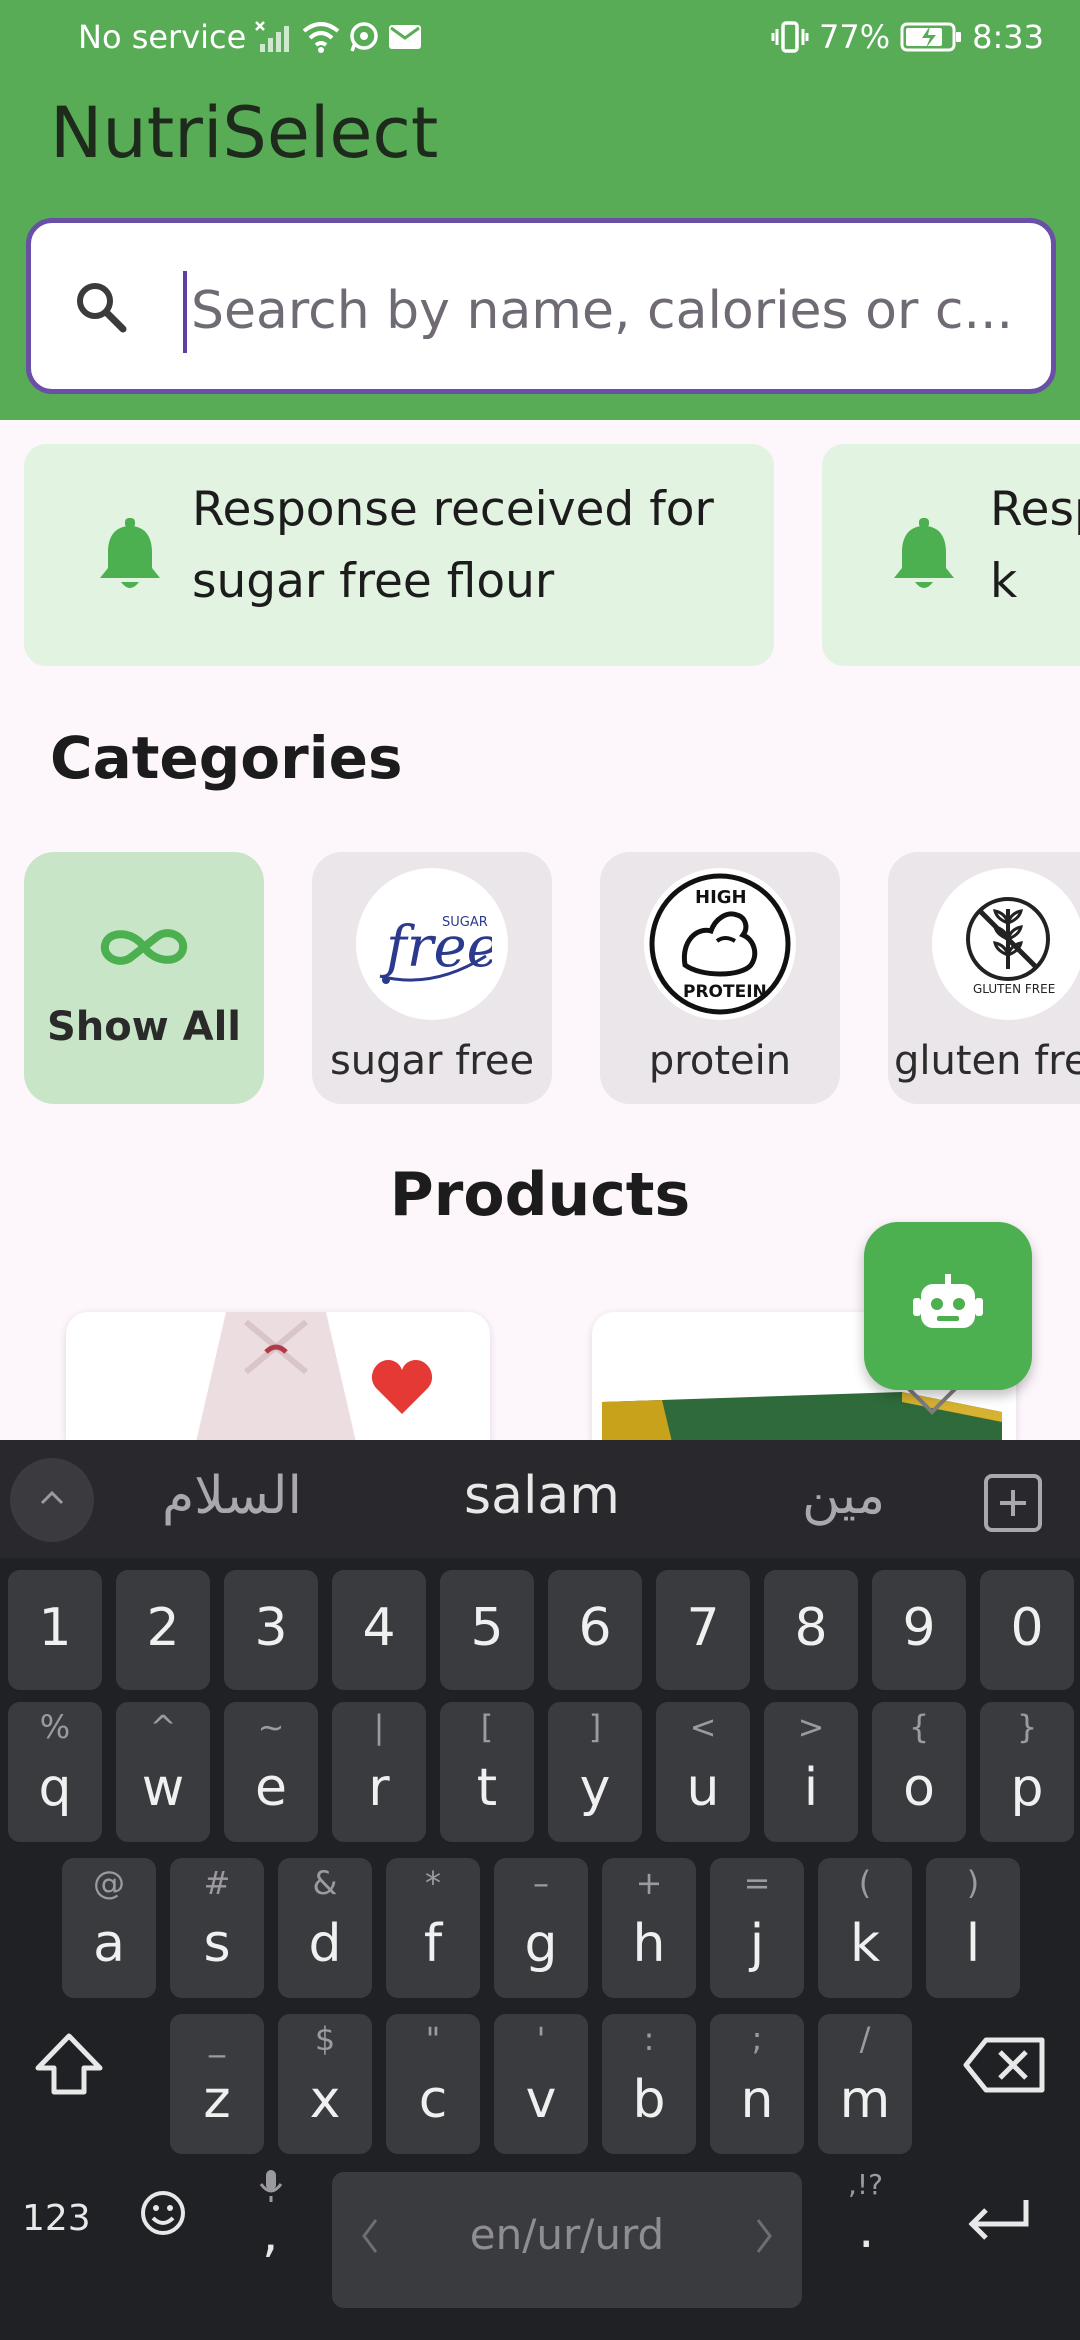 This screenshot has width=1080, height=2340. Describe the element at coordinates (487, 1630) in the screenshot. I see `key-5: 5` at that location.